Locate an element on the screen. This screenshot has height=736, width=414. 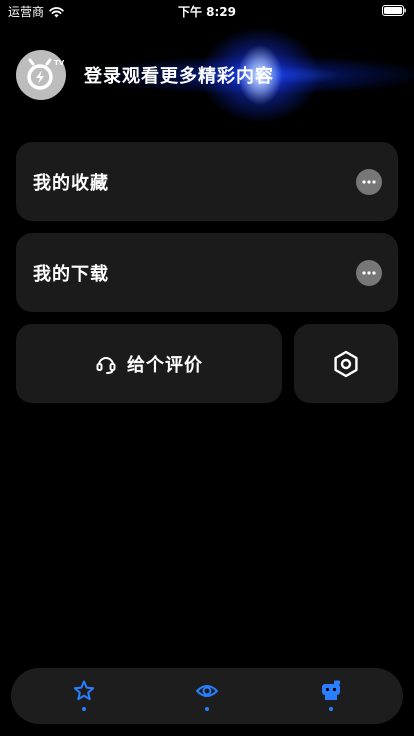
star-icon is located at coordinates (84, 690).